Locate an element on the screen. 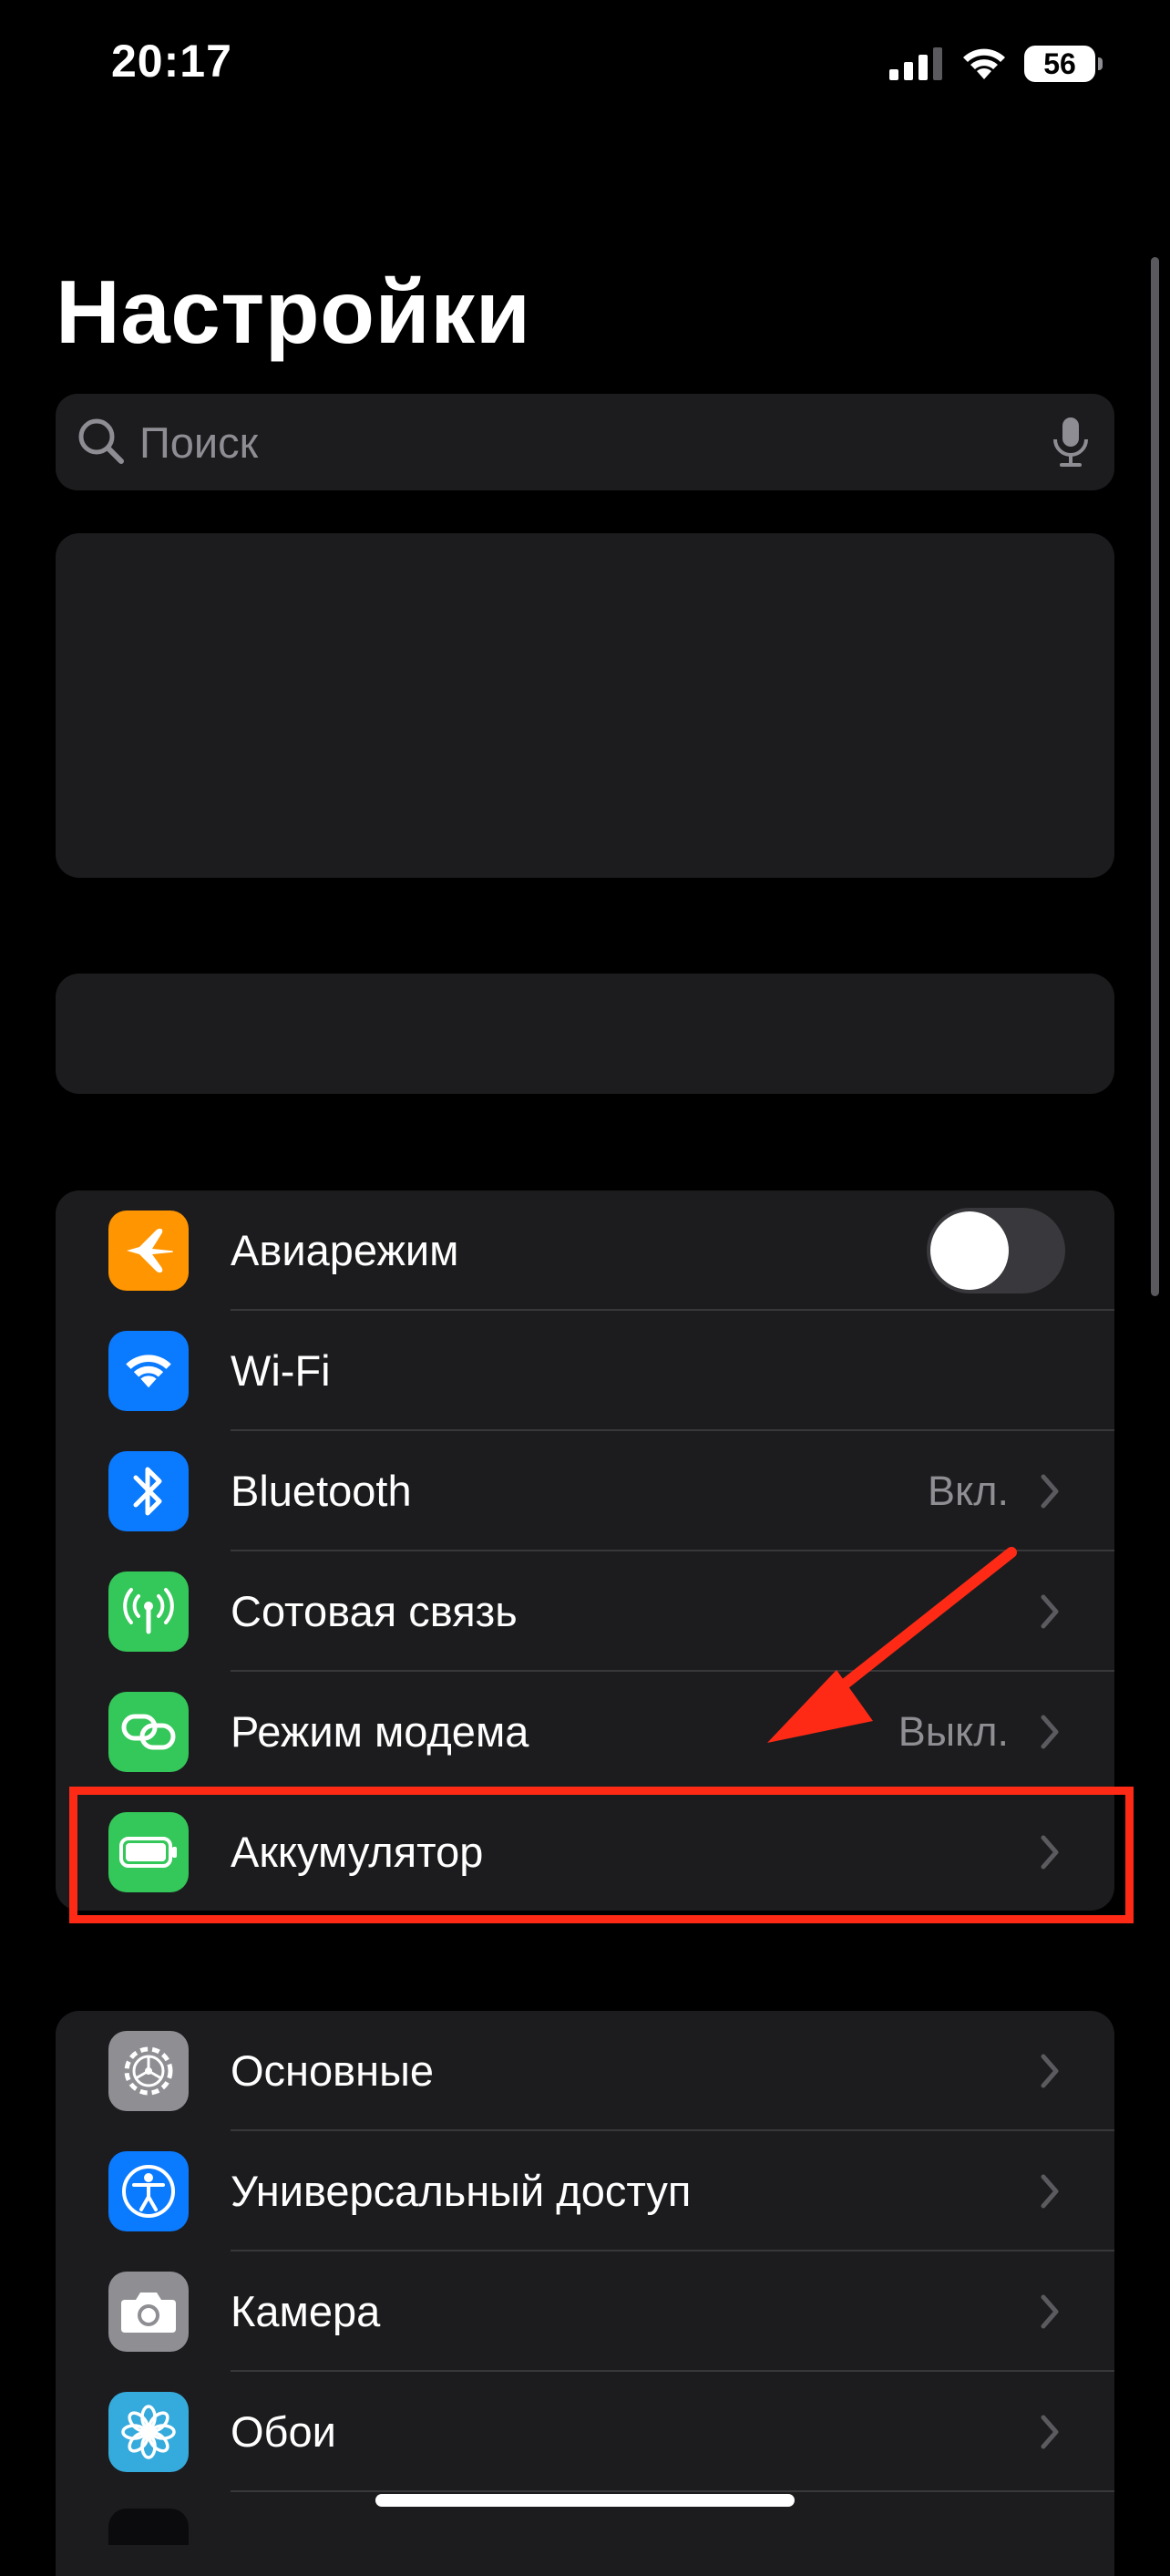 The height and width of the screenshot is (2576, 1170). annotation-arrow is located at coordinates (892, 1645).